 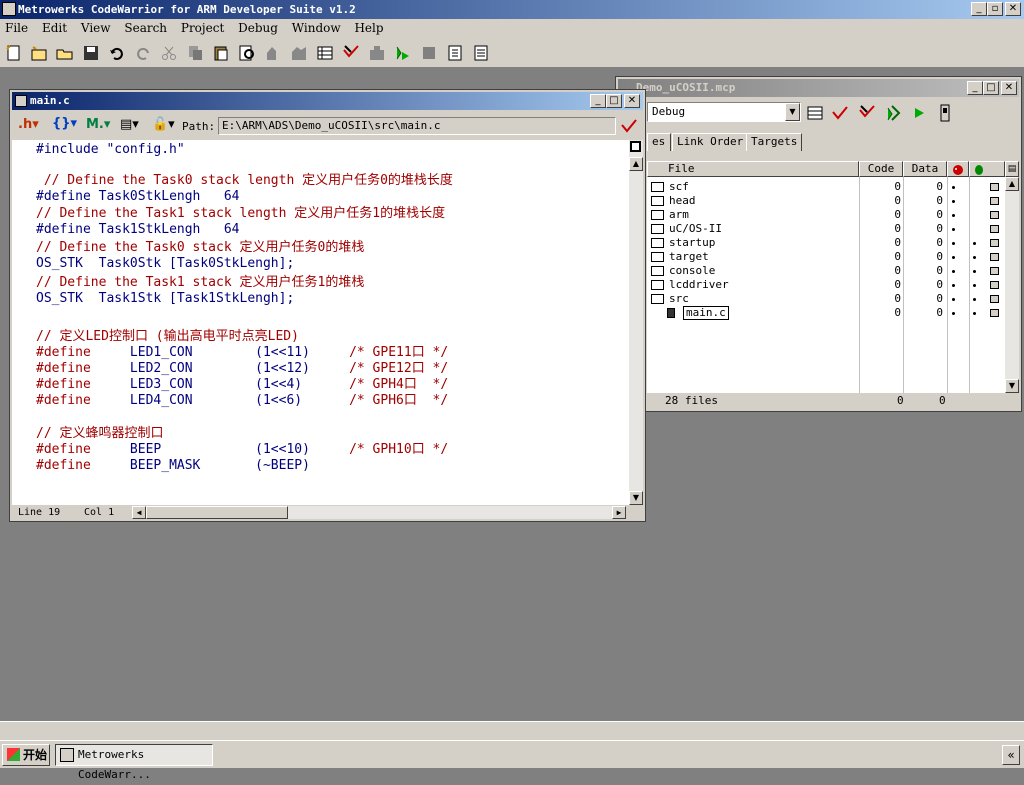 I want to click on copy-icon, so click(x=195, y=53).